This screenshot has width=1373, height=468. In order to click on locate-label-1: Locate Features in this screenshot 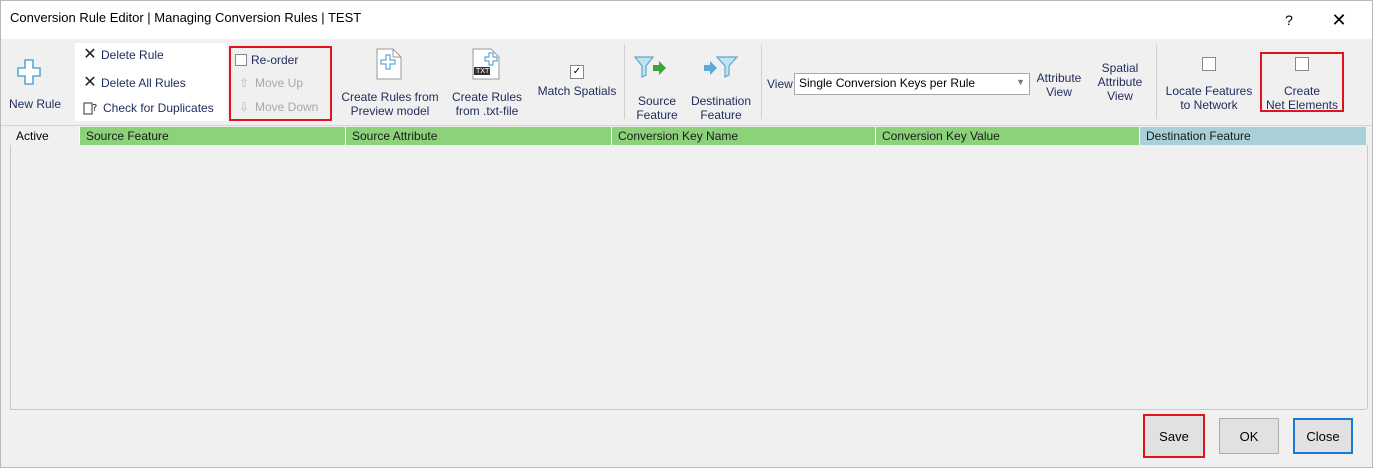, I will do `click(1209, 91)`.